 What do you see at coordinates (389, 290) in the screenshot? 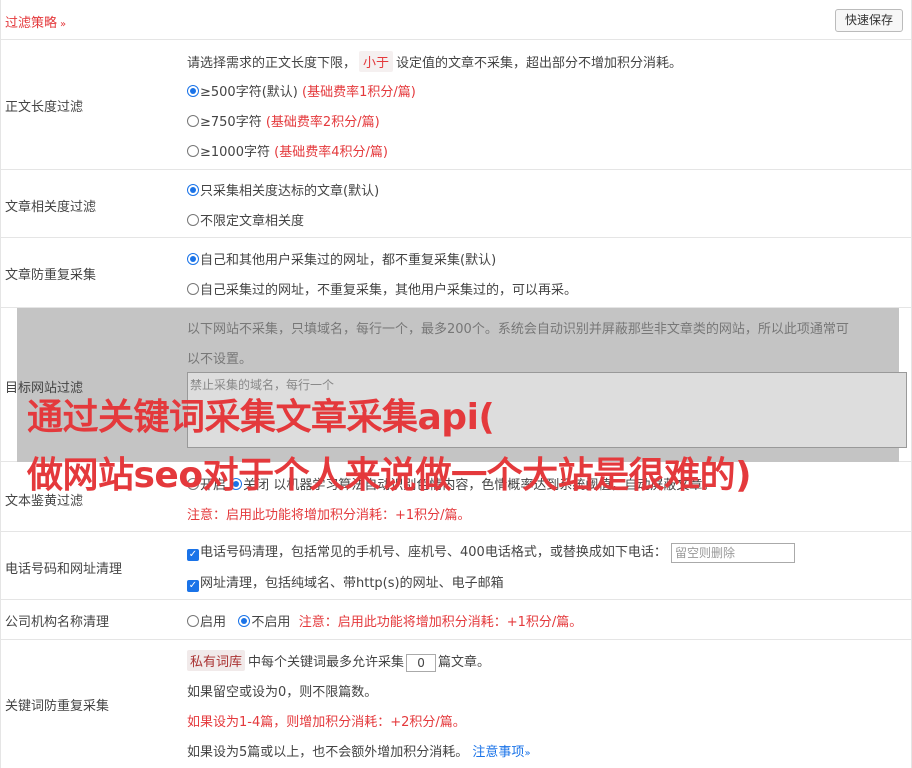
I see `option-label: 自己采集过的网址，不重复采集，其他用户采集过的，可以再采。` at bounding box center [389, 290].